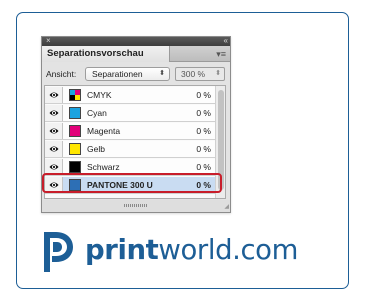 This screenshot has width=365, height=300. I want to click on zoom-value: 300 %, so click(193, 74).